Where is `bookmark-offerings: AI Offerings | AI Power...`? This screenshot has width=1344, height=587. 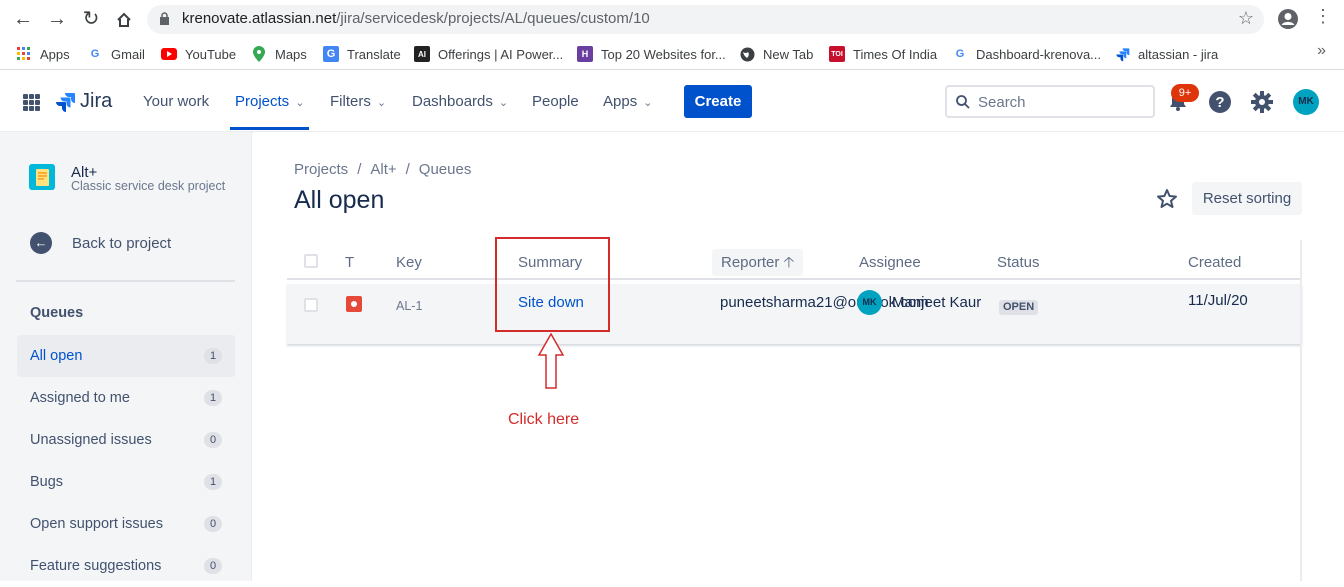
bookmark-offerings: AI Offerings | AI Power... is located at coordinates (488, 54).